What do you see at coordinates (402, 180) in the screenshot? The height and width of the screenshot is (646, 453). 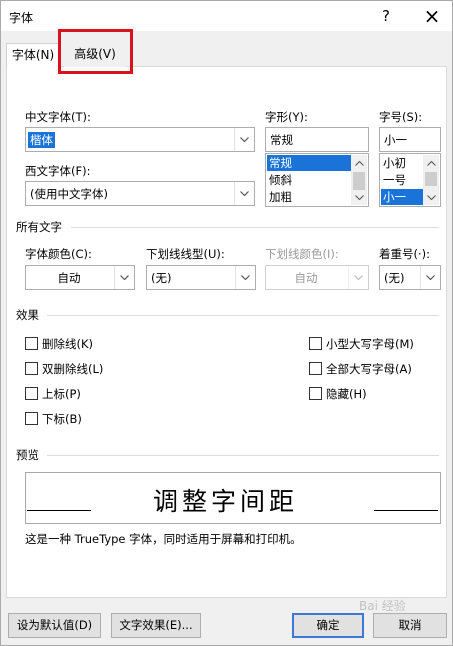 I see `list-item: 一号` at bounding box center [402, 180].